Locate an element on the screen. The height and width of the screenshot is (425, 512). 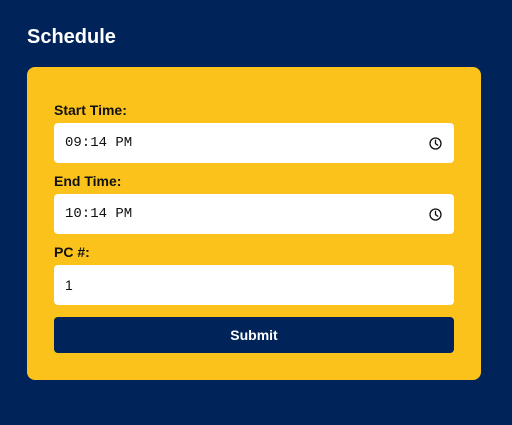
end-time-value: 10:14 PM is located at coordinates (99, 214).